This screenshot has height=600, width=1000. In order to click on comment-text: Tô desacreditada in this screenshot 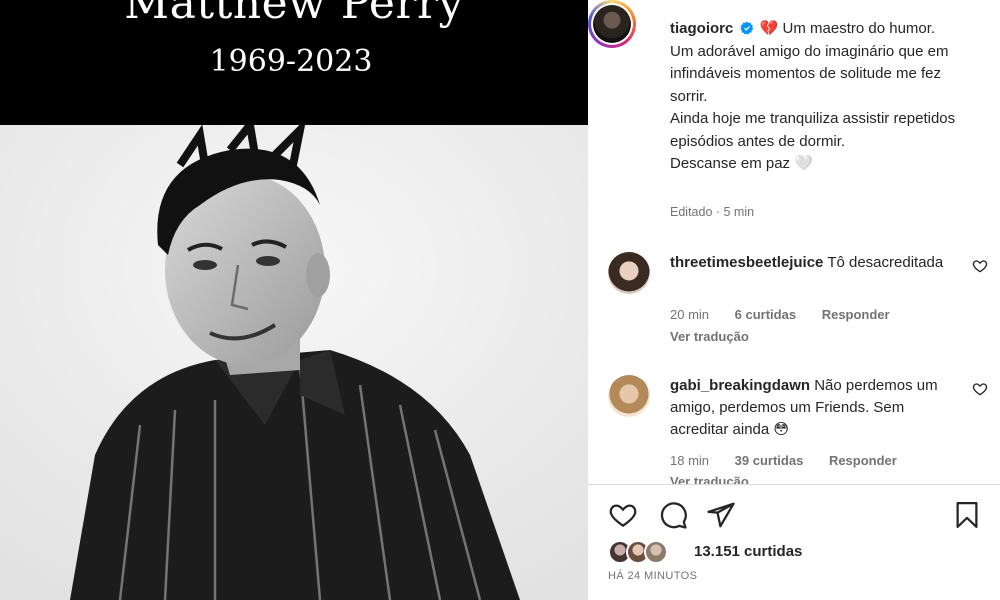, I will do `click(885, 262)`.